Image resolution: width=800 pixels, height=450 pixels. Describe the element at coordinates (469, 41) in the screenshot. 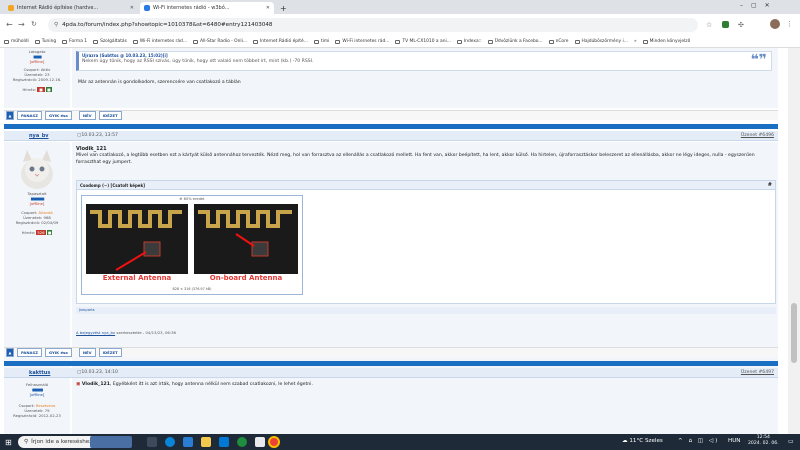

I see `bookmark-item: Indexa::` at that location.